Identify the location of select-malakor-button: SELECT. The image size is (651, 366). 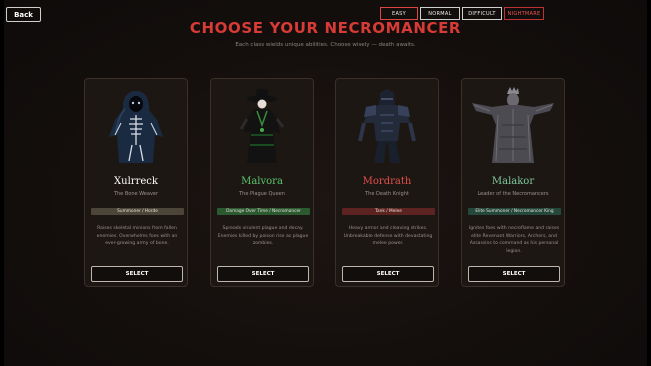
(514, 274).